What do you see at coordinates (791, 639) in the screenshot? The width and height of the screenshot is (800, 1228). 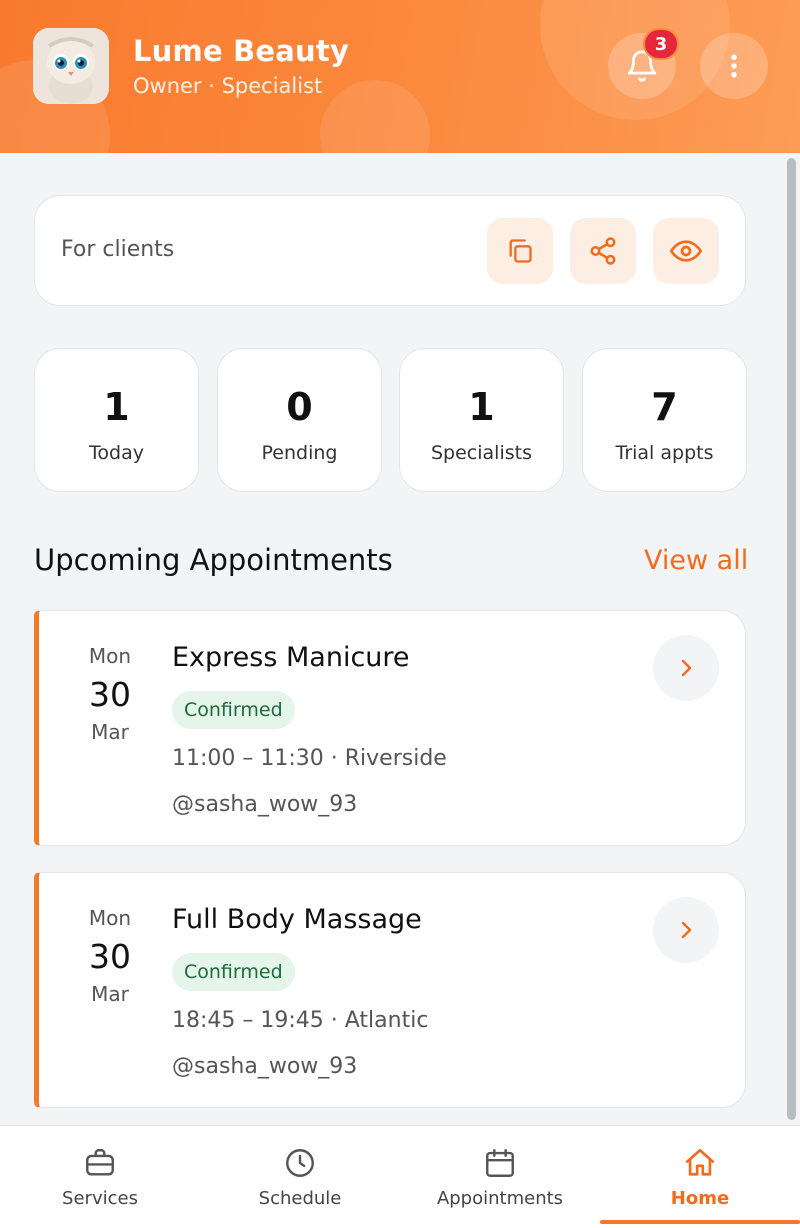 I see `scrollbar-thumb` at bounding box center [791, 639].